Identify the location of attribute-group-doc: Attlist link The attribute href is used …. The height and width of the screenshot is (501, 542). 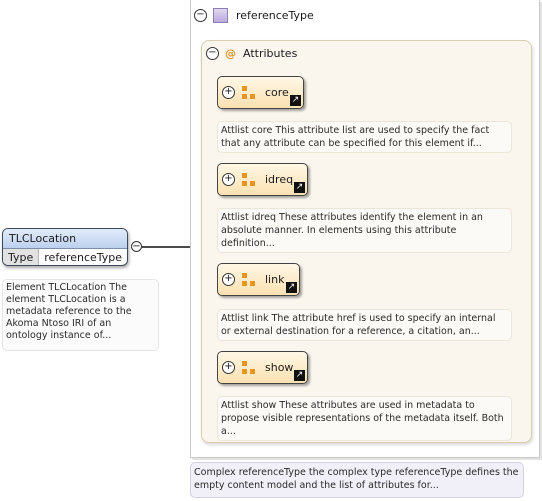
(364, 325).